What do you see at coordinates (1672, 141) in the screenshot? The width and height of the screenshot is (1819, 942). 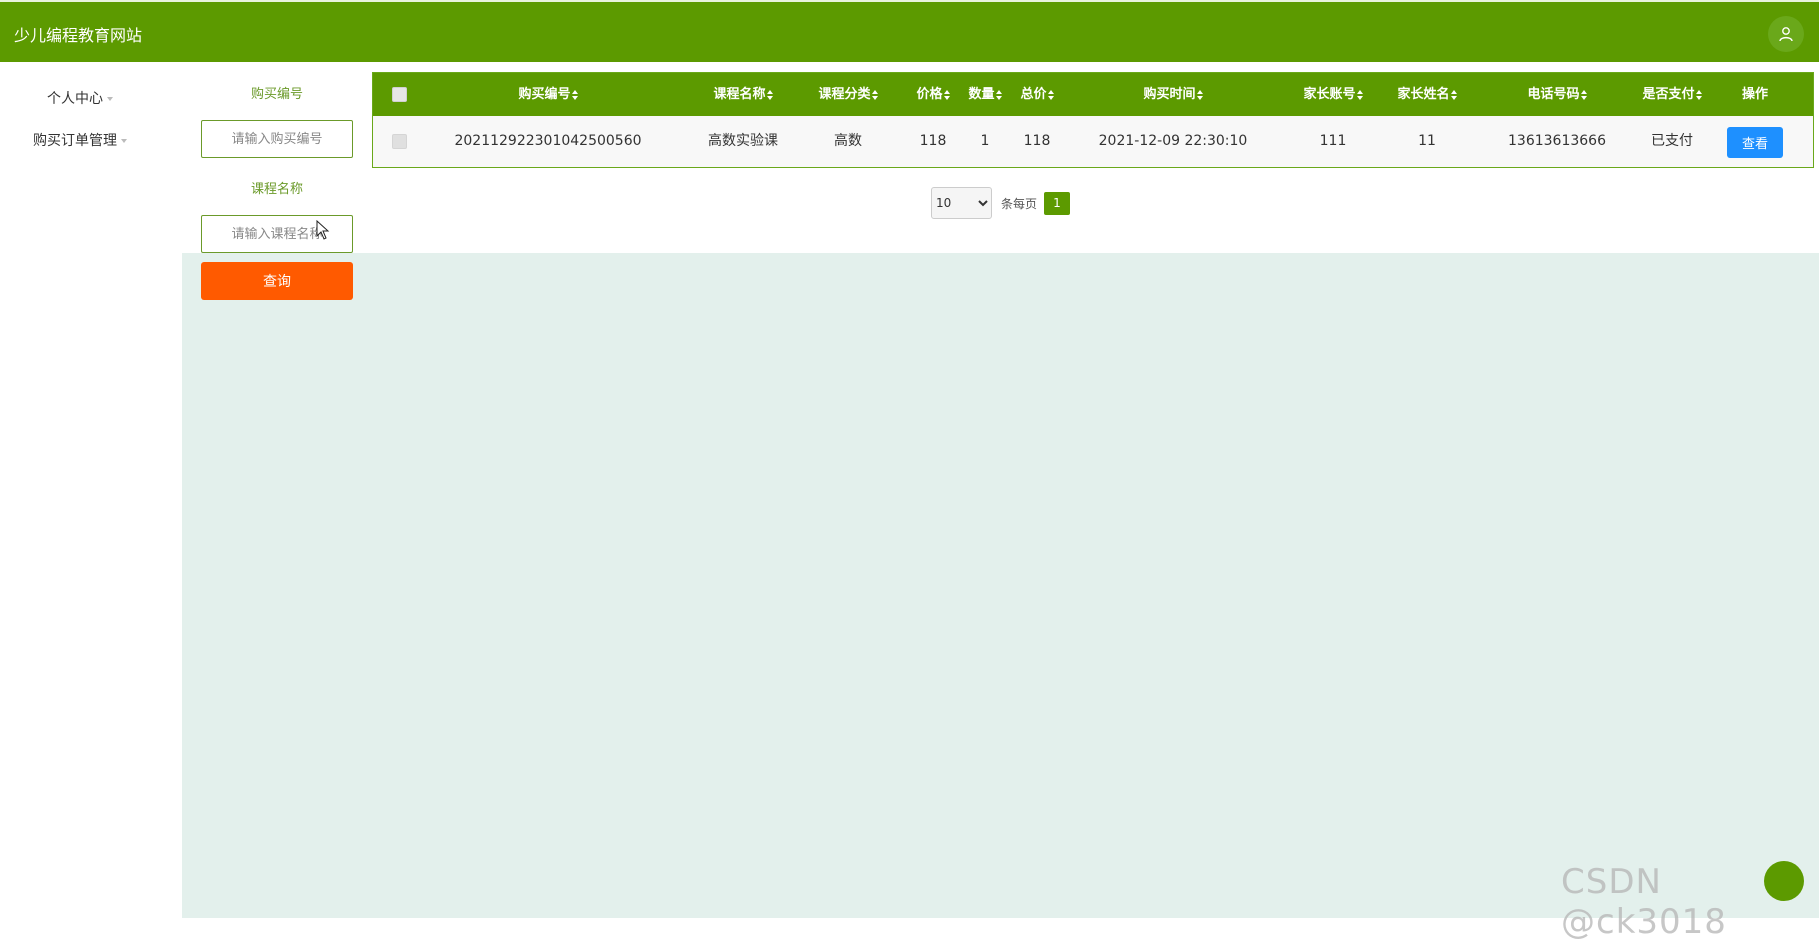 I see `cell-paid-status: 已支付` at bounding box center [1672, 141].